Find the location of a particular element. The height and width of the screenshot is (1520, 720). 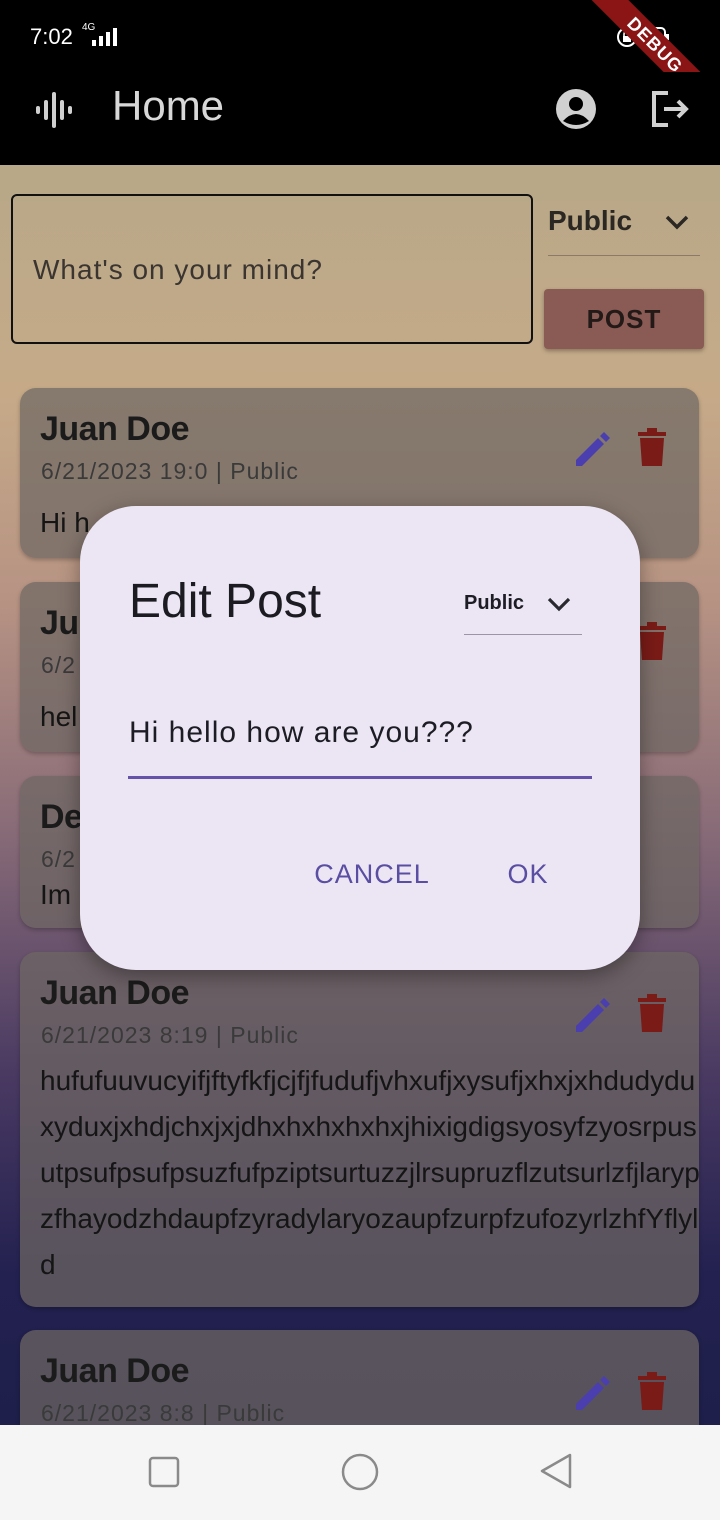

recents-icon is located at coordinates (164, 1472).